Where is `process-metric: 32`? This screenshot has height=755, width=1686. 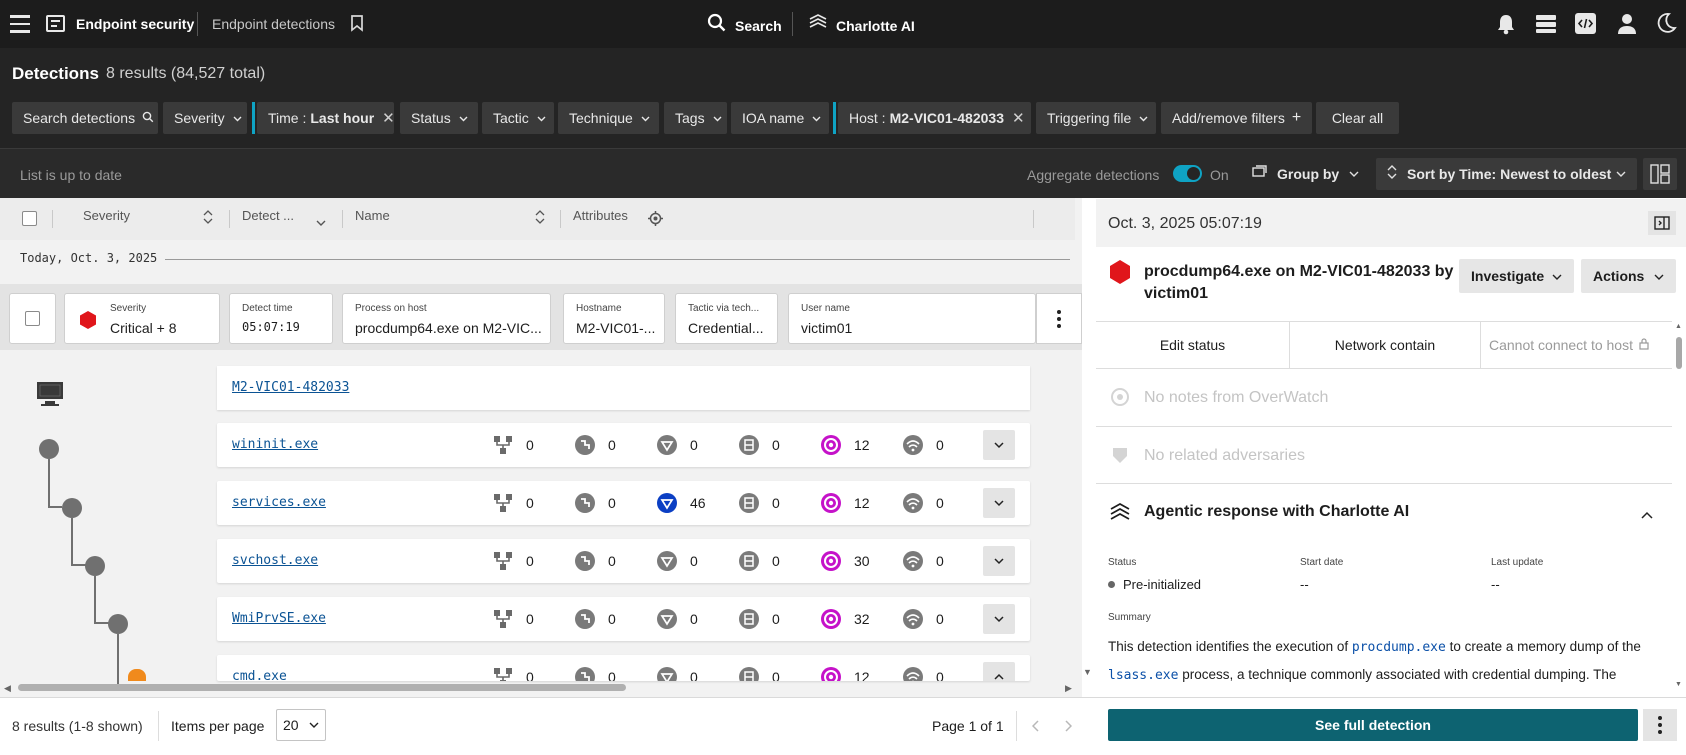 process-metric: 32 is located at coordinates (845, 619).